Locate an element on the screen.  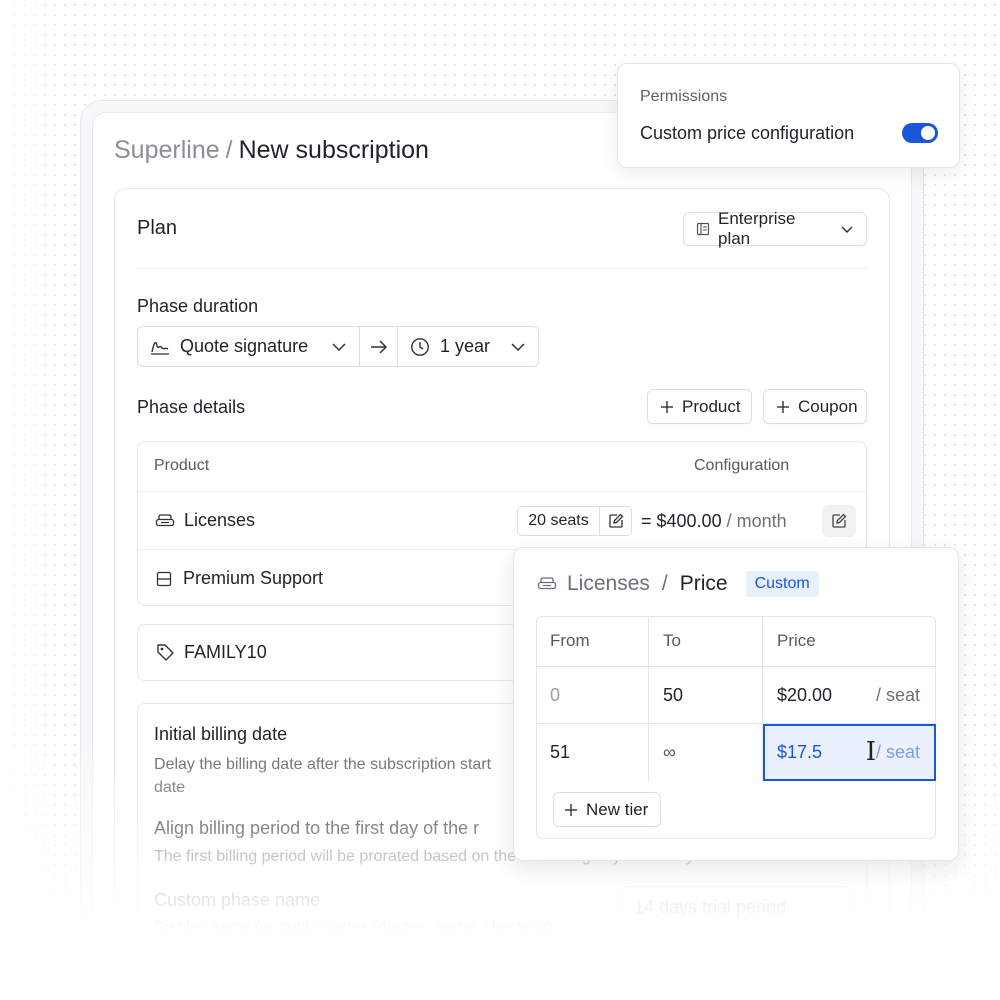
edit-price-button is located at coordinates (839, 521).